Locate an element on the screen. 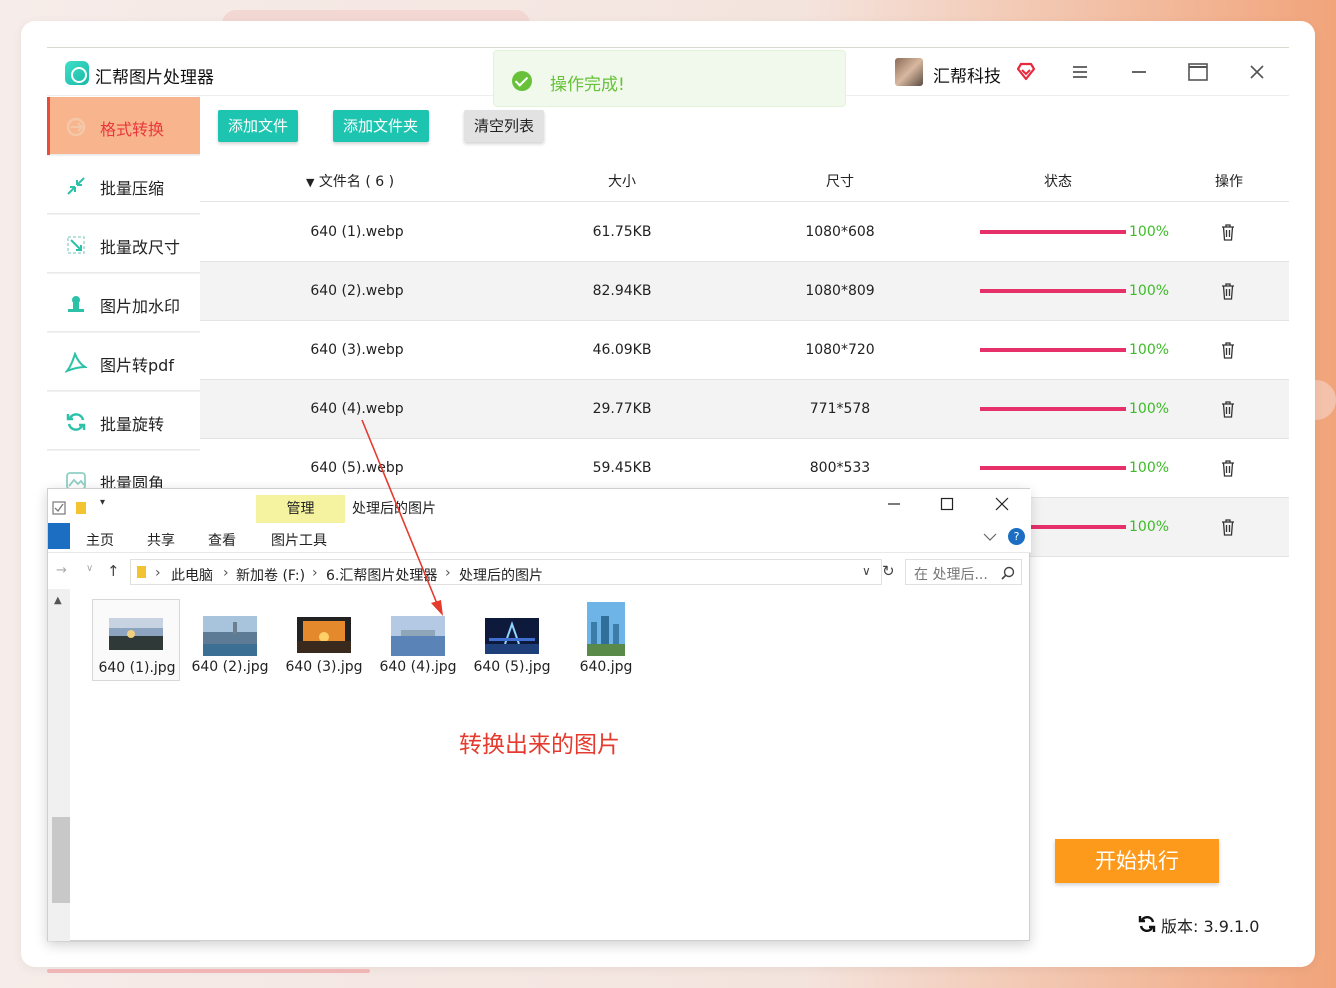  cell-size: 29.77KB is located at coordinates (622, 409).